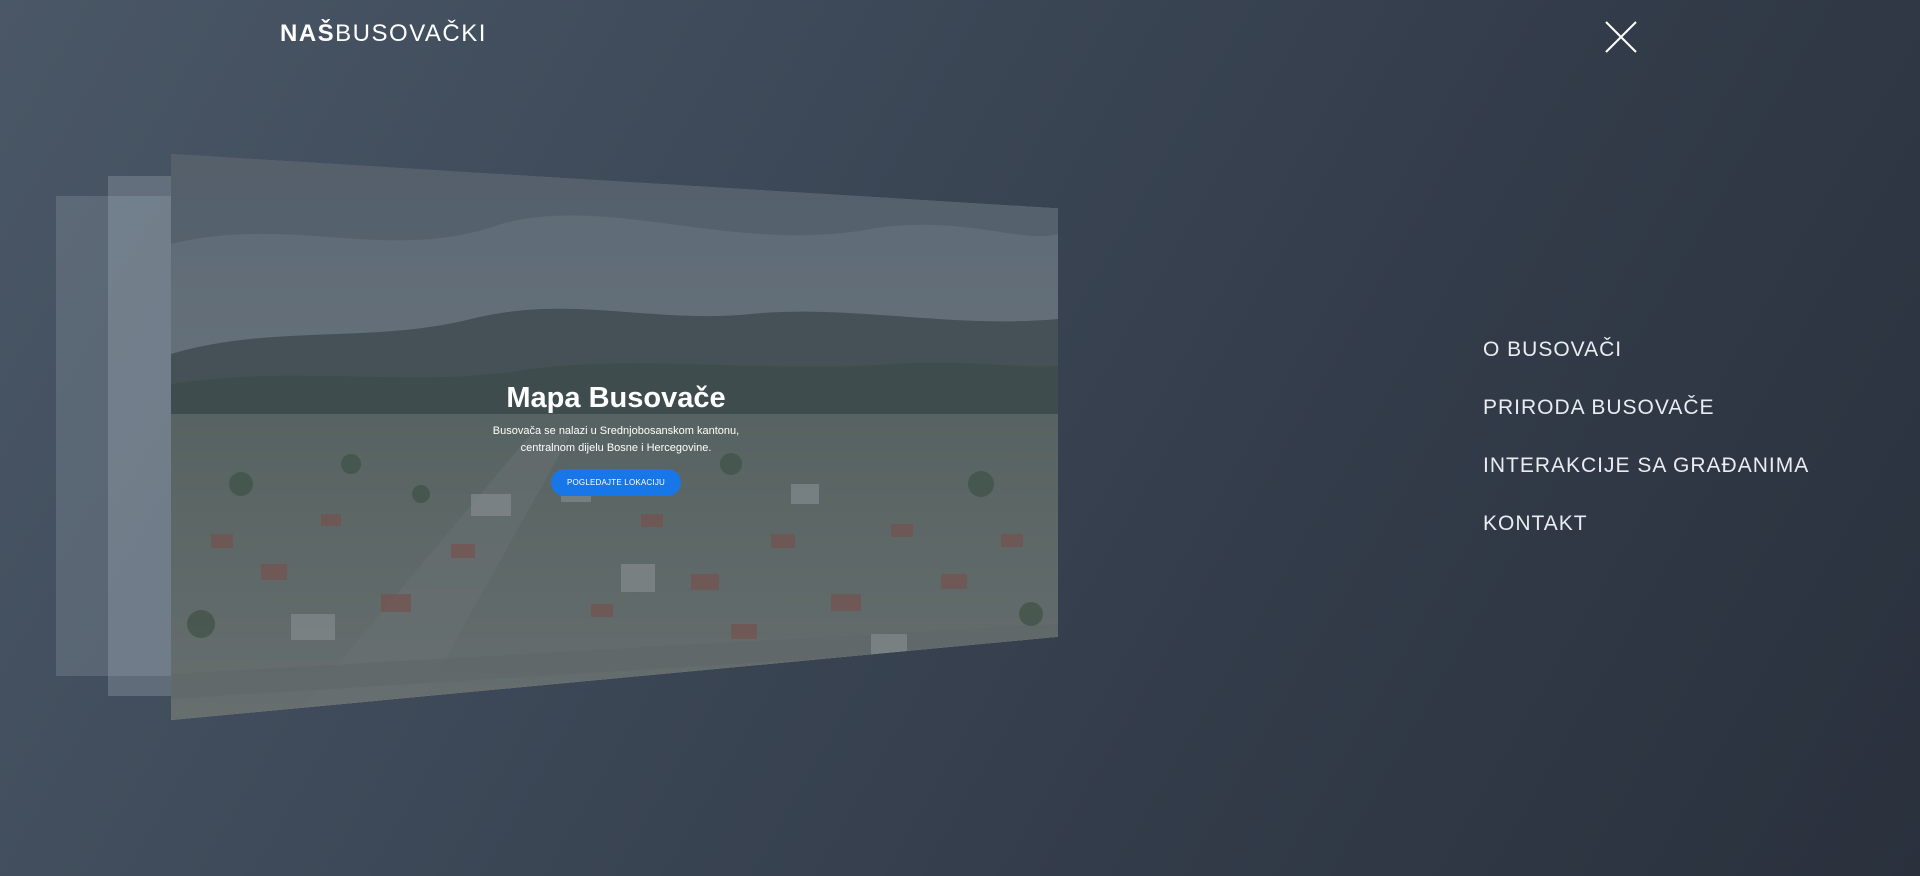  I want to click on logo-light-text: BUSOVAČKI, so click(411, 33).